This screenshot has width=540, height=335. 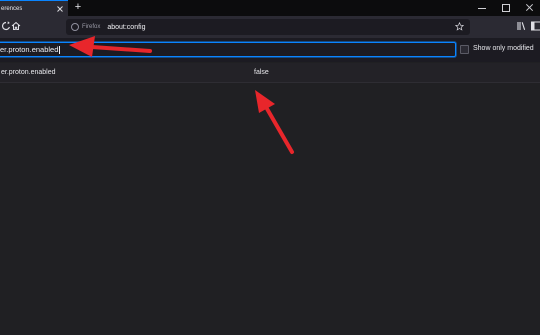 What do you see at coordinates (270, 8) in the screenshot?
I see `tab-strip: erences +` at bounding box center [270, 8].